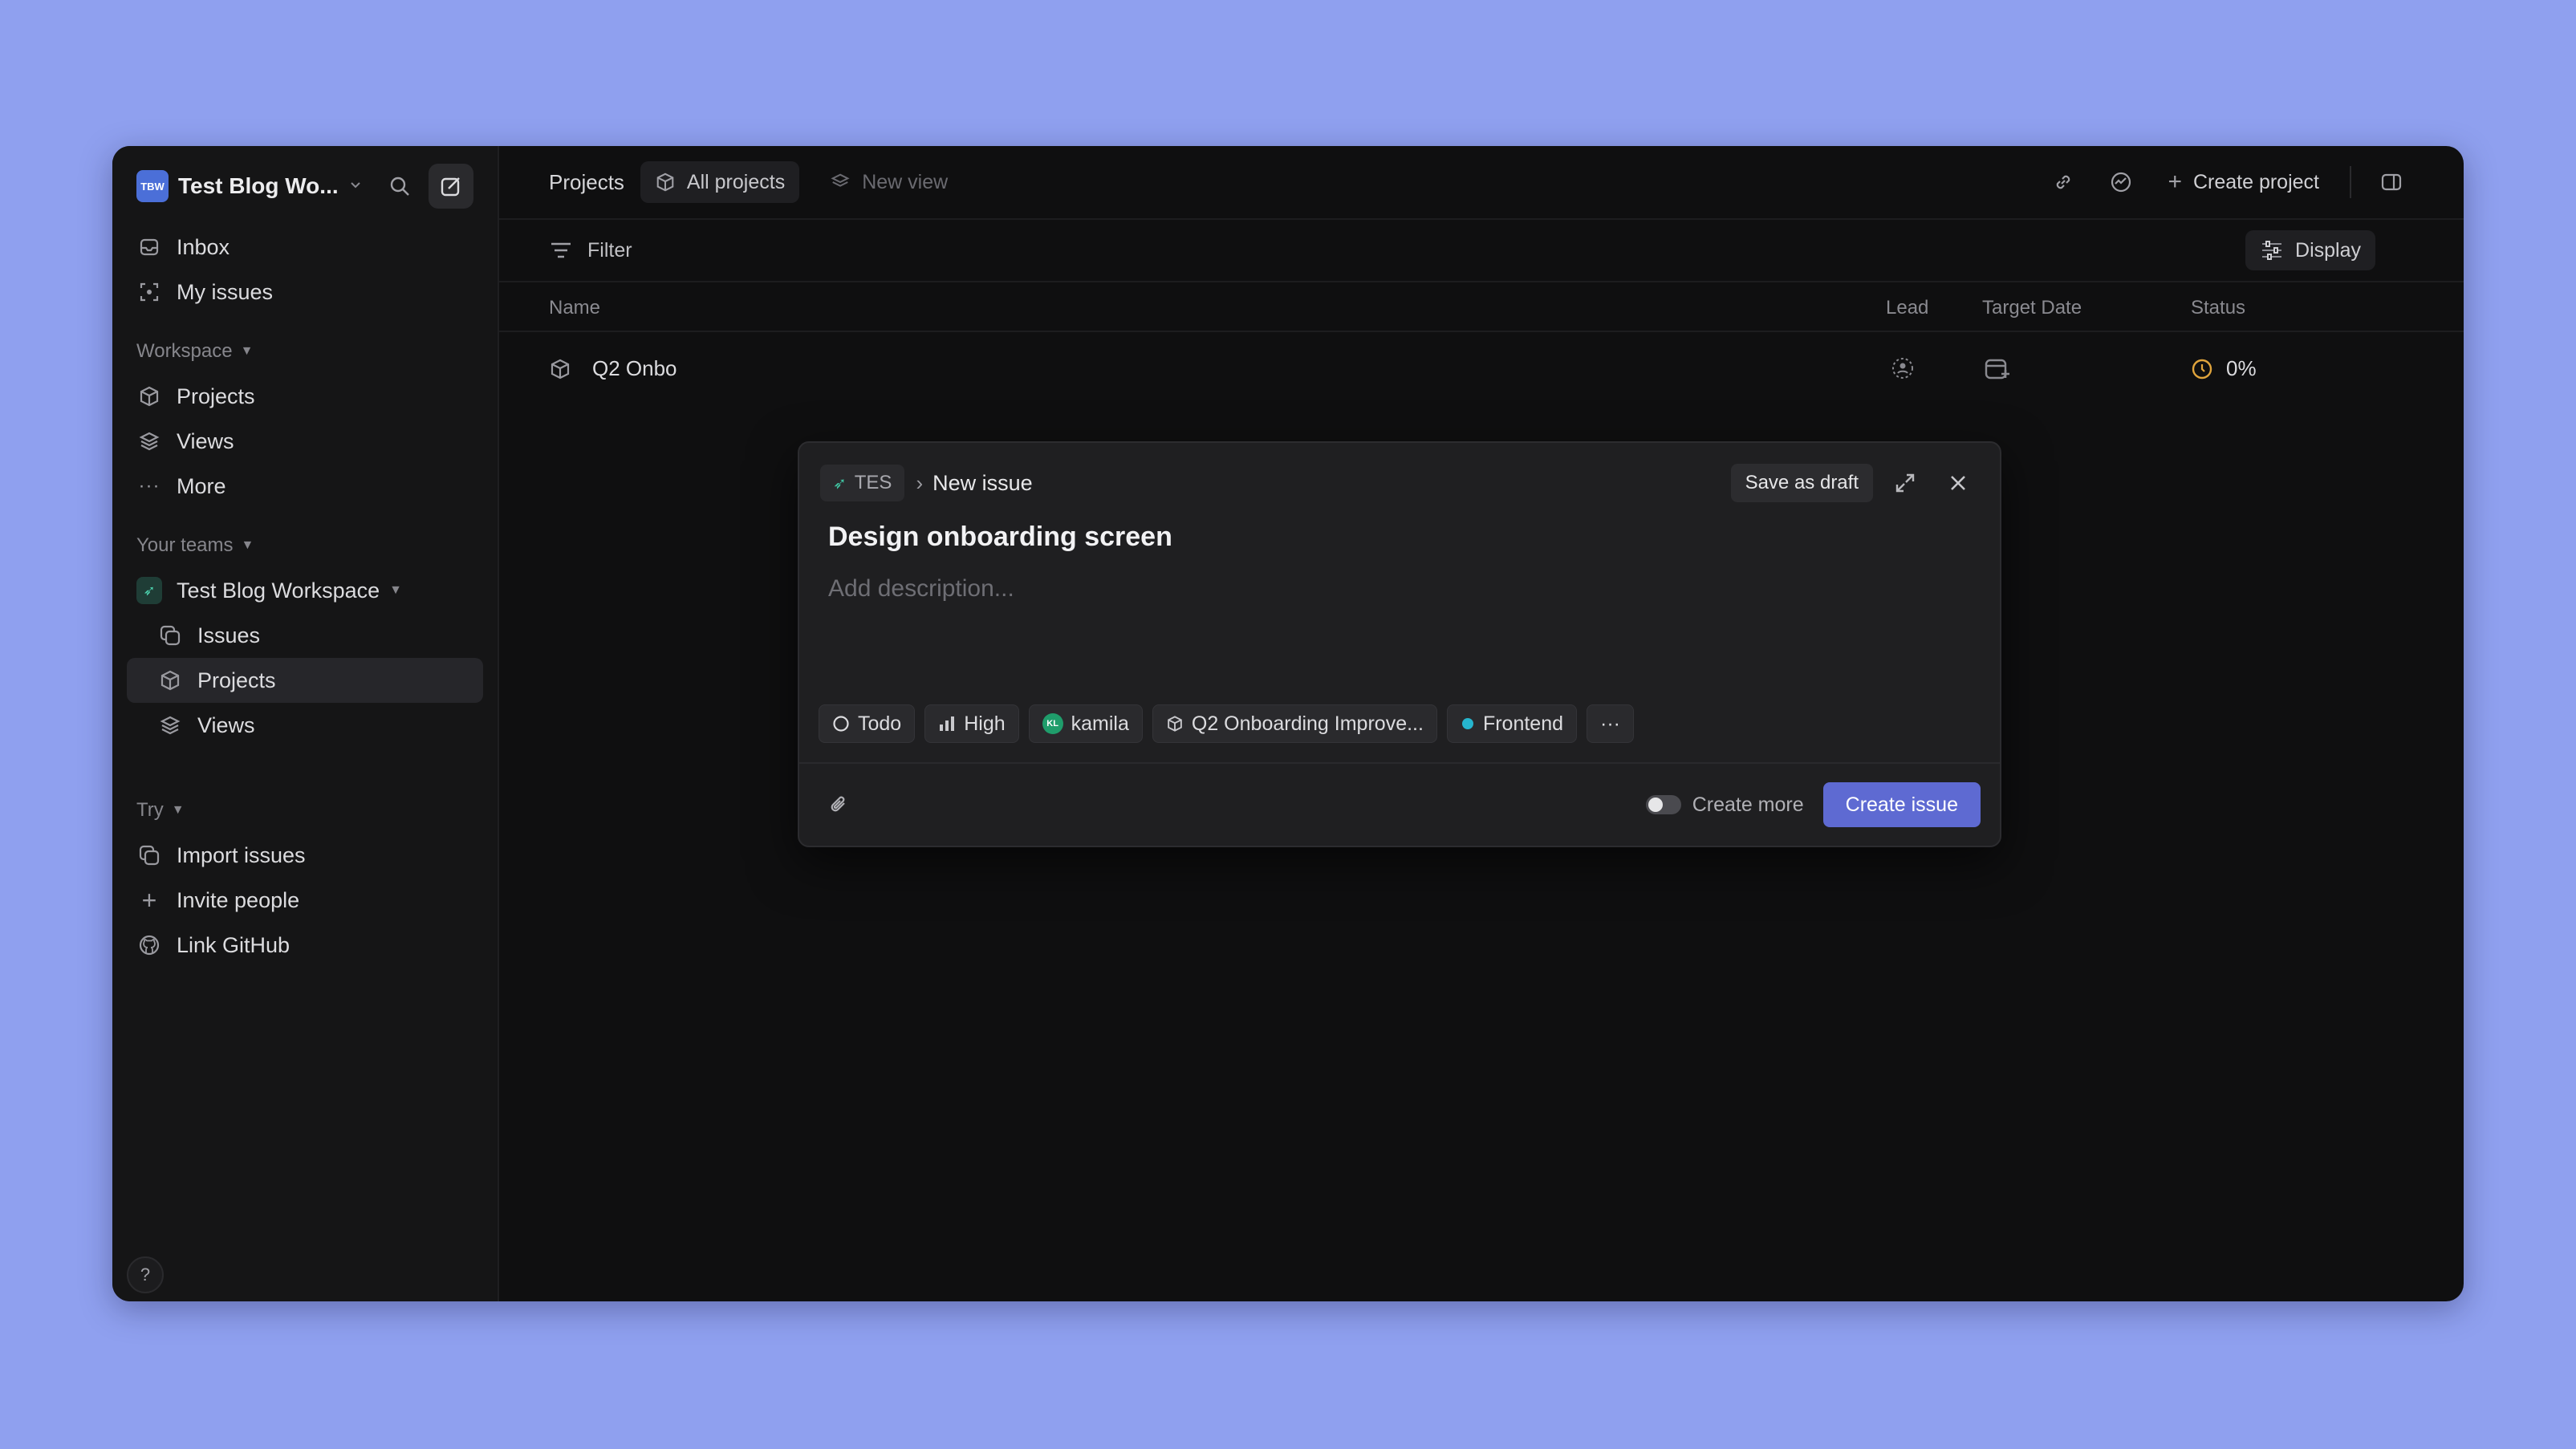 This screenshot has height=1449, width=2576. Describe the element at coordinates (2255, 181) in the screenshot. I see `create-project-label: Create project` at that location.